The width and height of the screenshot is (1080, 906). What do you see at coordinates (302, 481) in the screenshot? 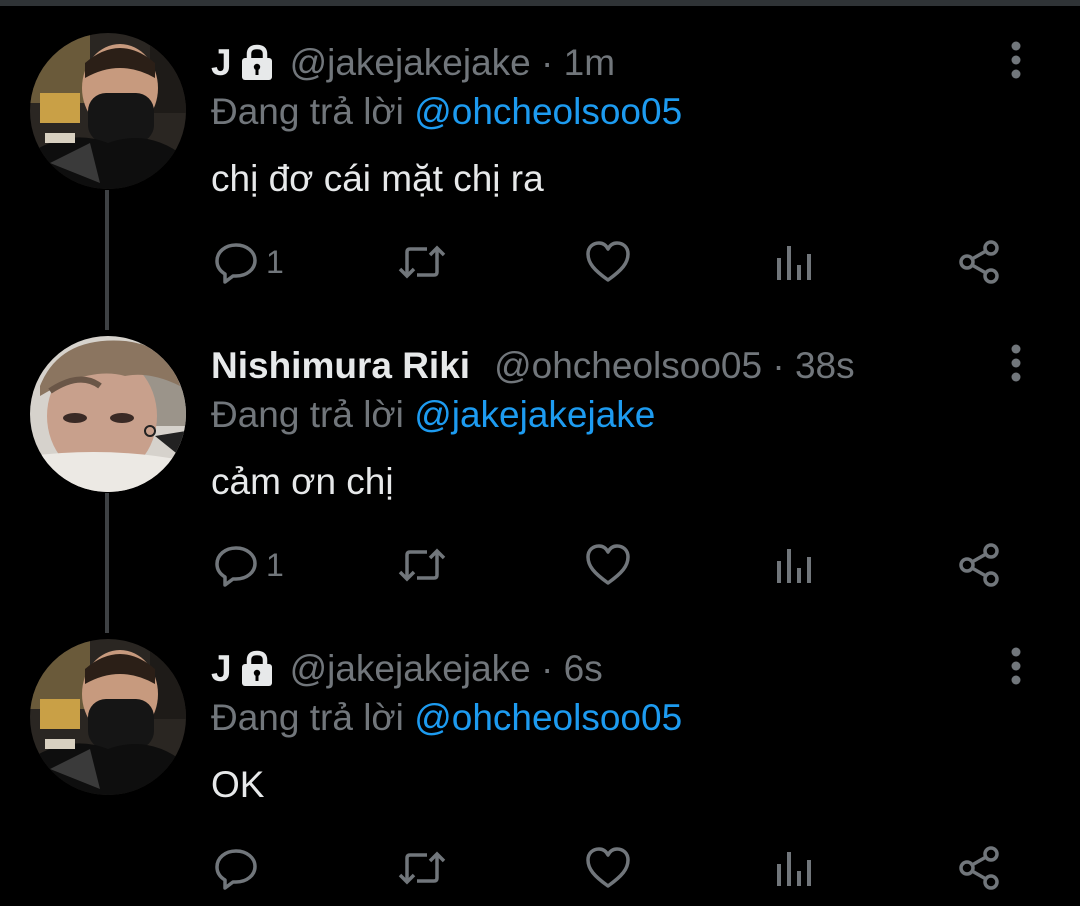
I see `tweet-text: cảm ơn chị` at bounding box center [302, 481].